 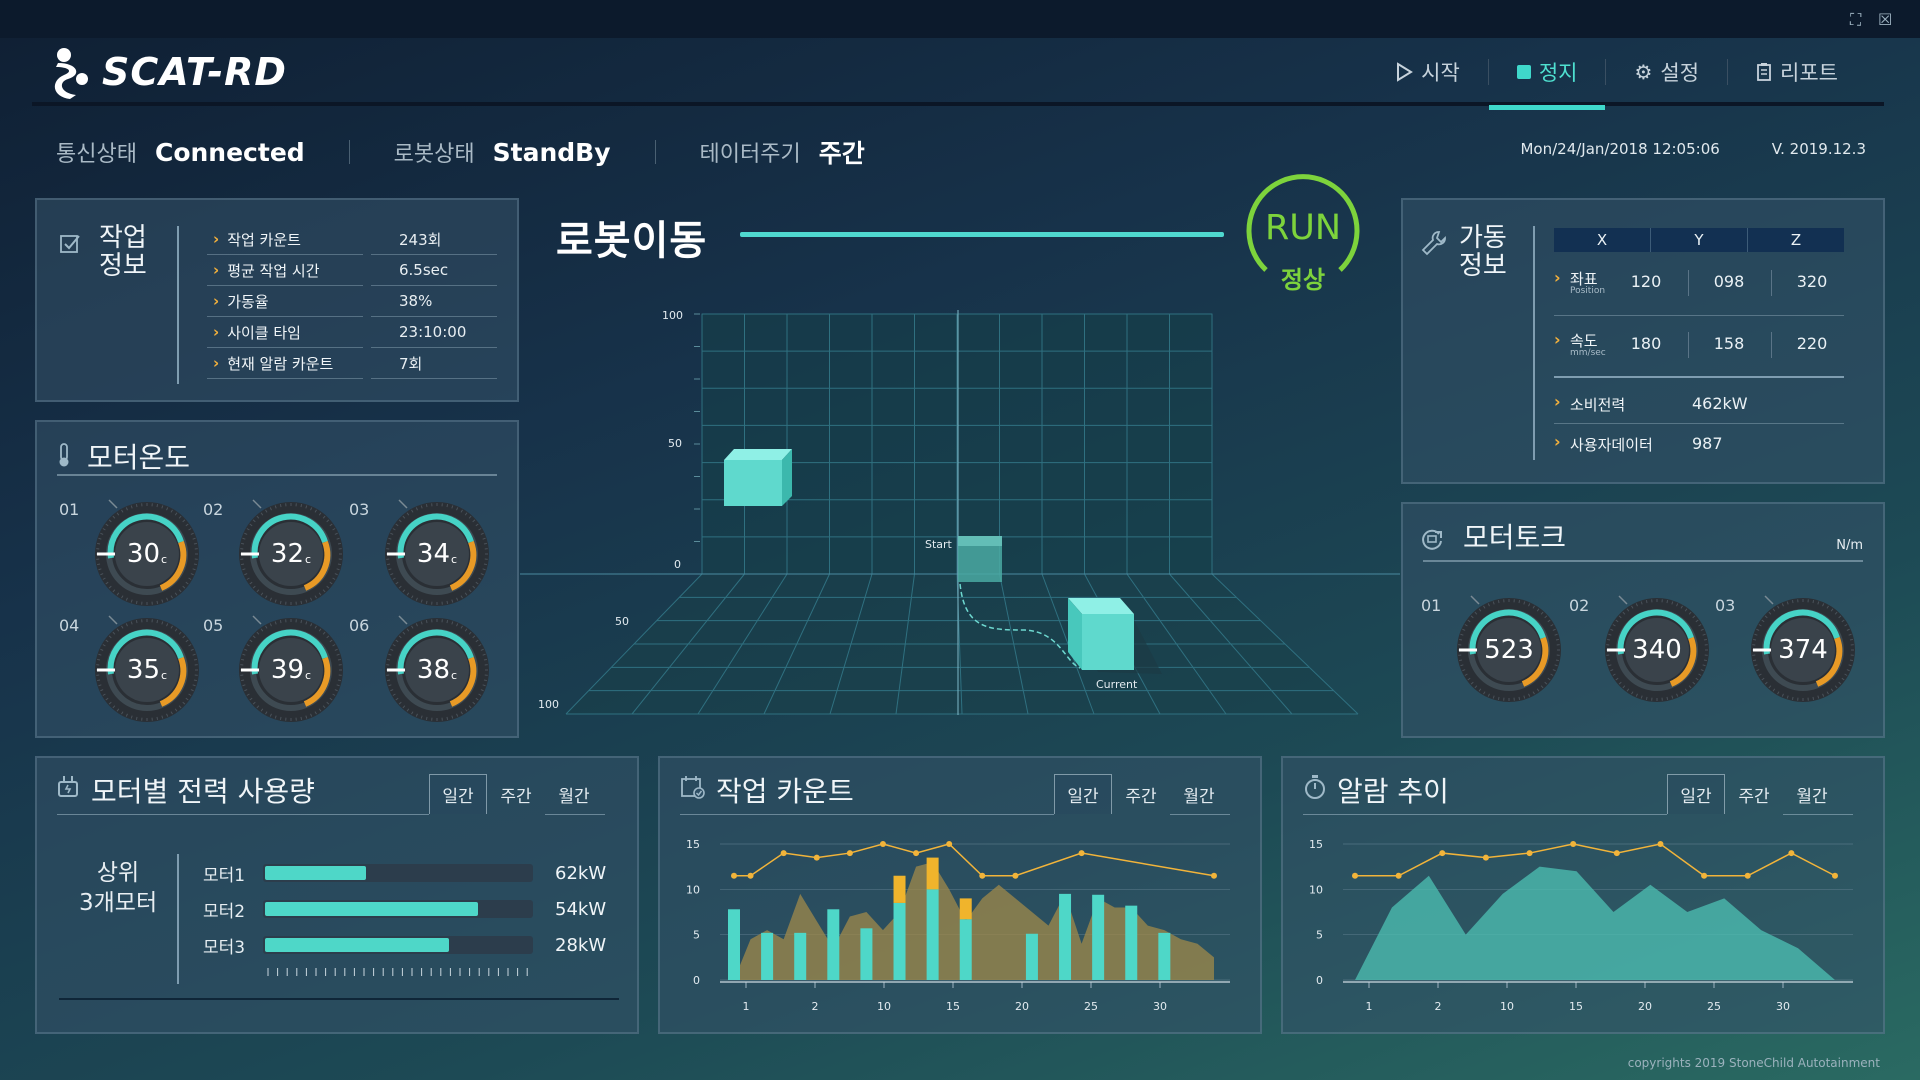 I want to click on datetime-display: Mon/24/Jan/2018 12:05:06, so click(x=1620, y=149).